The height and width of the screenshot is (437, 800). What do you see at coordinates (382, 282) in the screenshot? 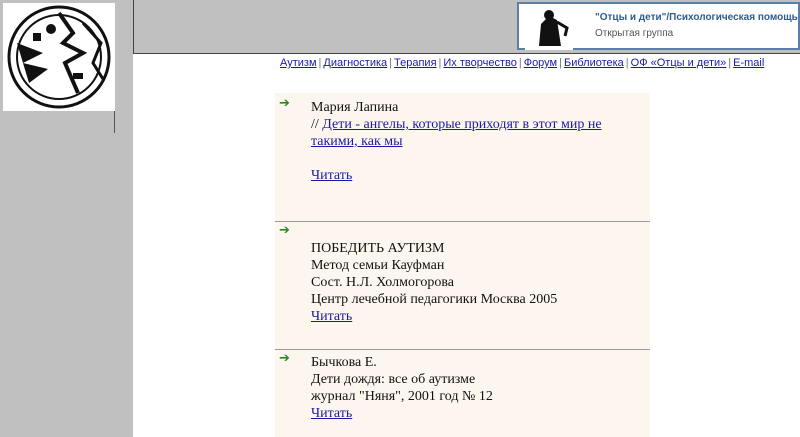
I see `article-line: Сост. Н.Л. Холмогорова` at bounding box center [382, 282].